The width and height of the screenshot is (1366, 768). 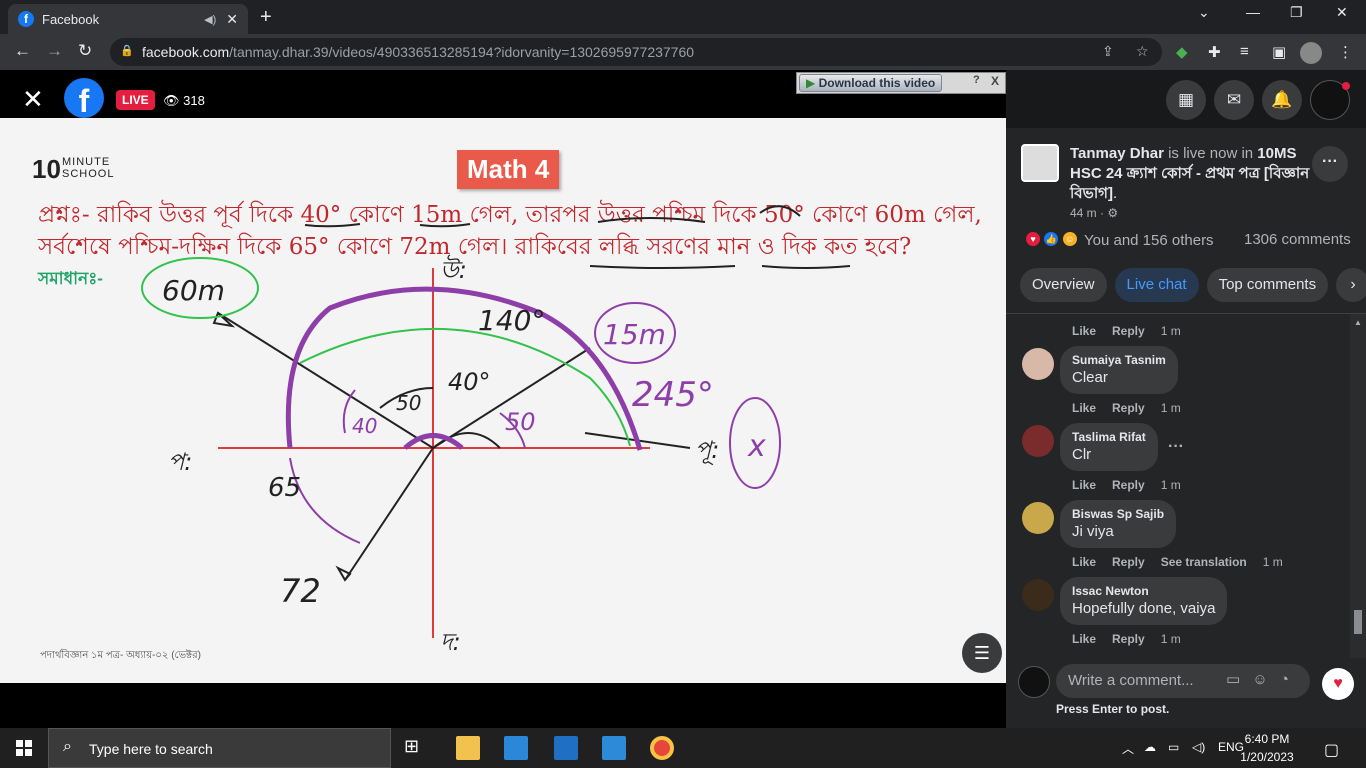 What do you see at coordinates (1119, 360) in the screenshot?
I see `commenter-name: Sumaiya Tasnim` at bounding box center [1119, 360].